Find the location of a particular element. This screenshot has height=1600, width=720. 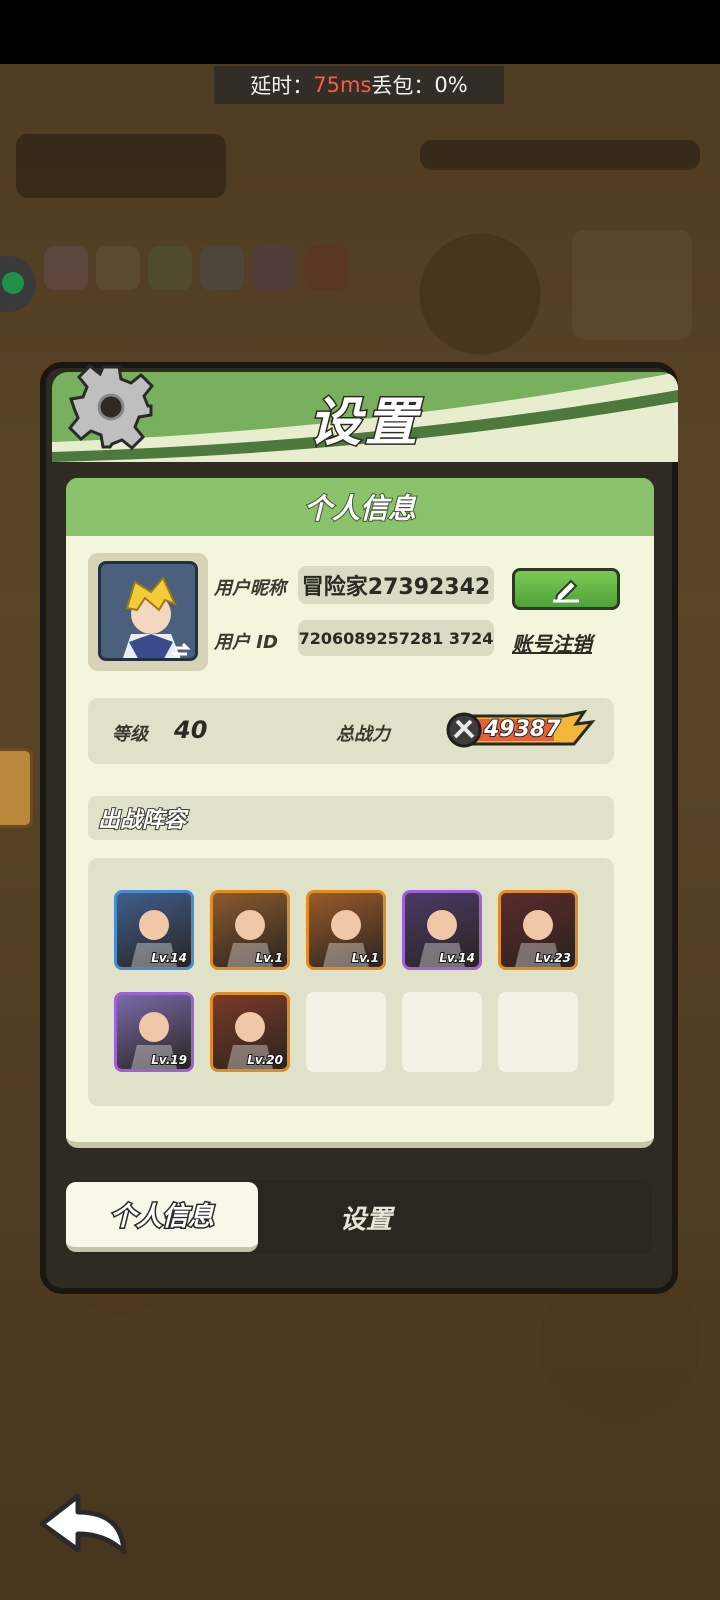

avatar-portrait is located at coordinates (148, 611).